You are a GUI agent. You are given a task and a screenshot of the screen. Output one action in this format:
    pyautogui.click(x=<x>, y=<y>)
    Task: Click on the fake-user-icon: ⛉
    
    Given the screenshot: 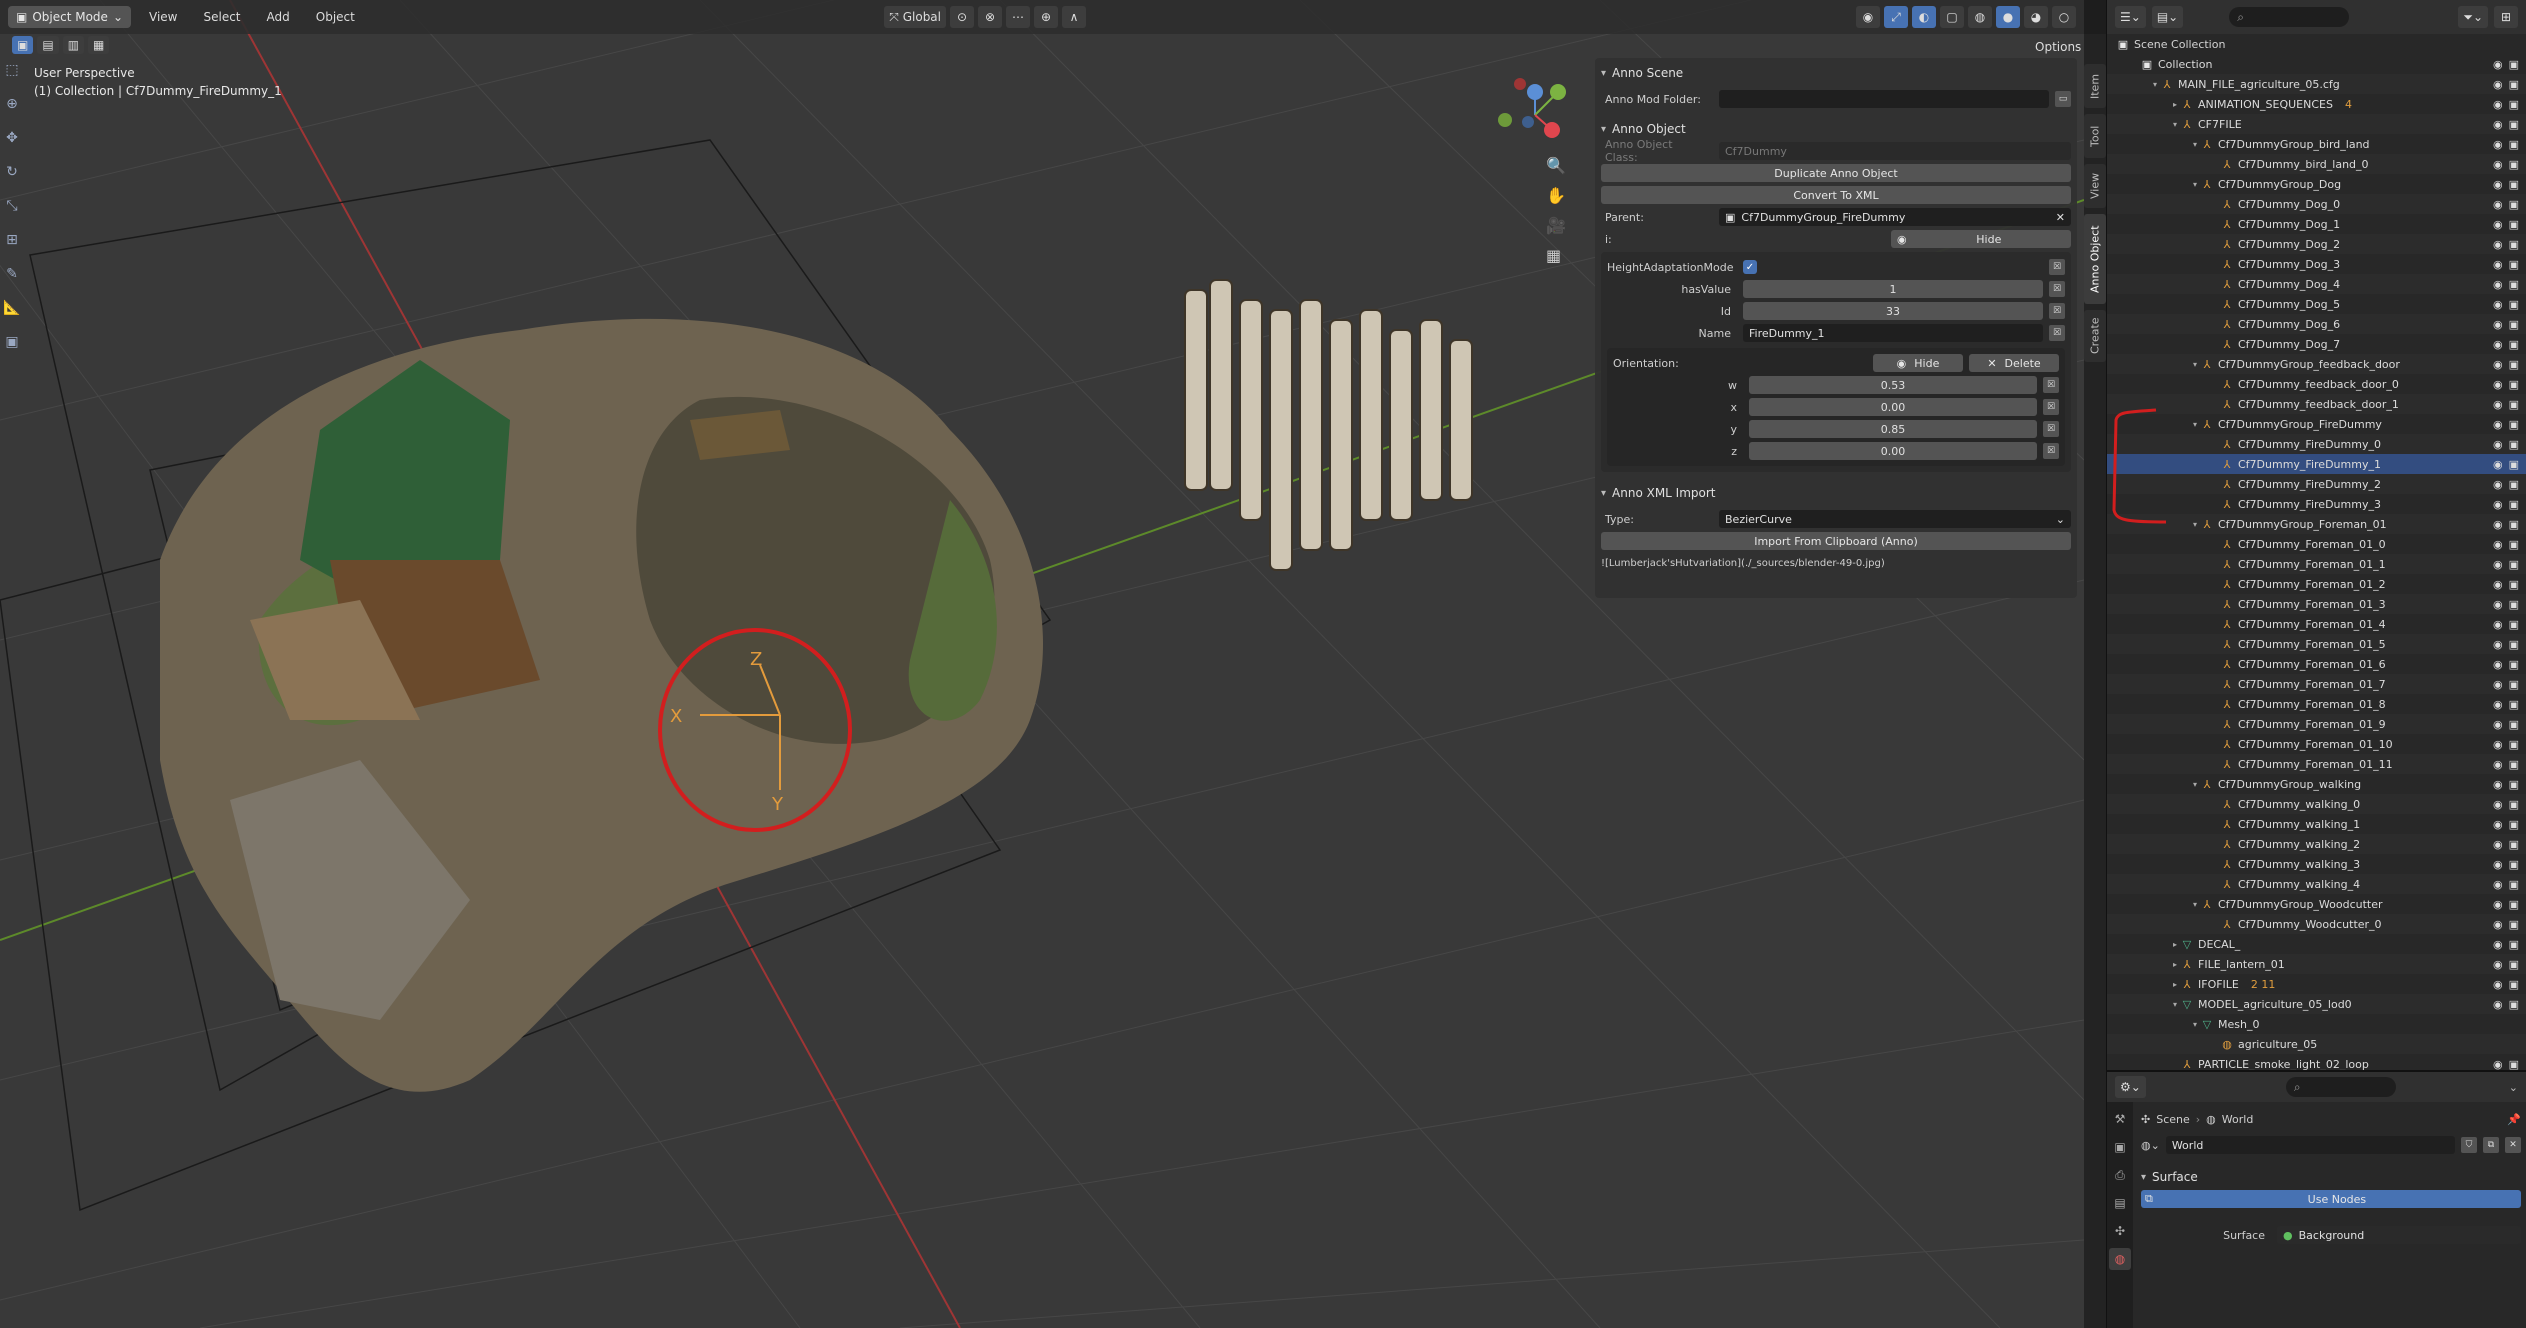 What is the action you would take?
    pyautogui.click(x=2469, y=1145)
    